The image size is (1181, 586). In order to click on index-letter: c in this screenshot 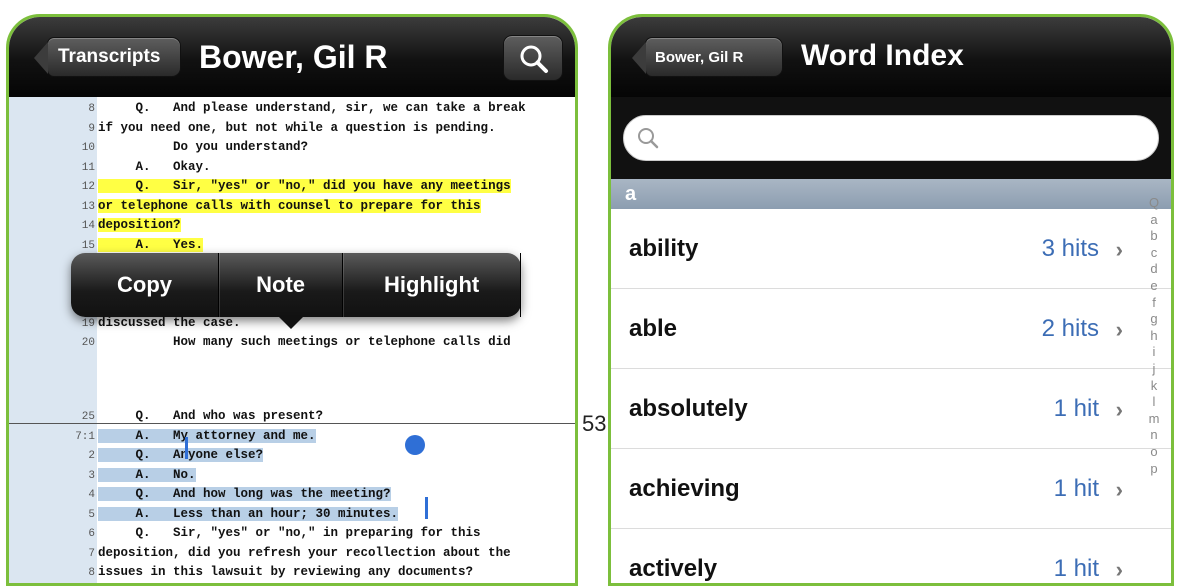, I will do `click(1154, 253)`.